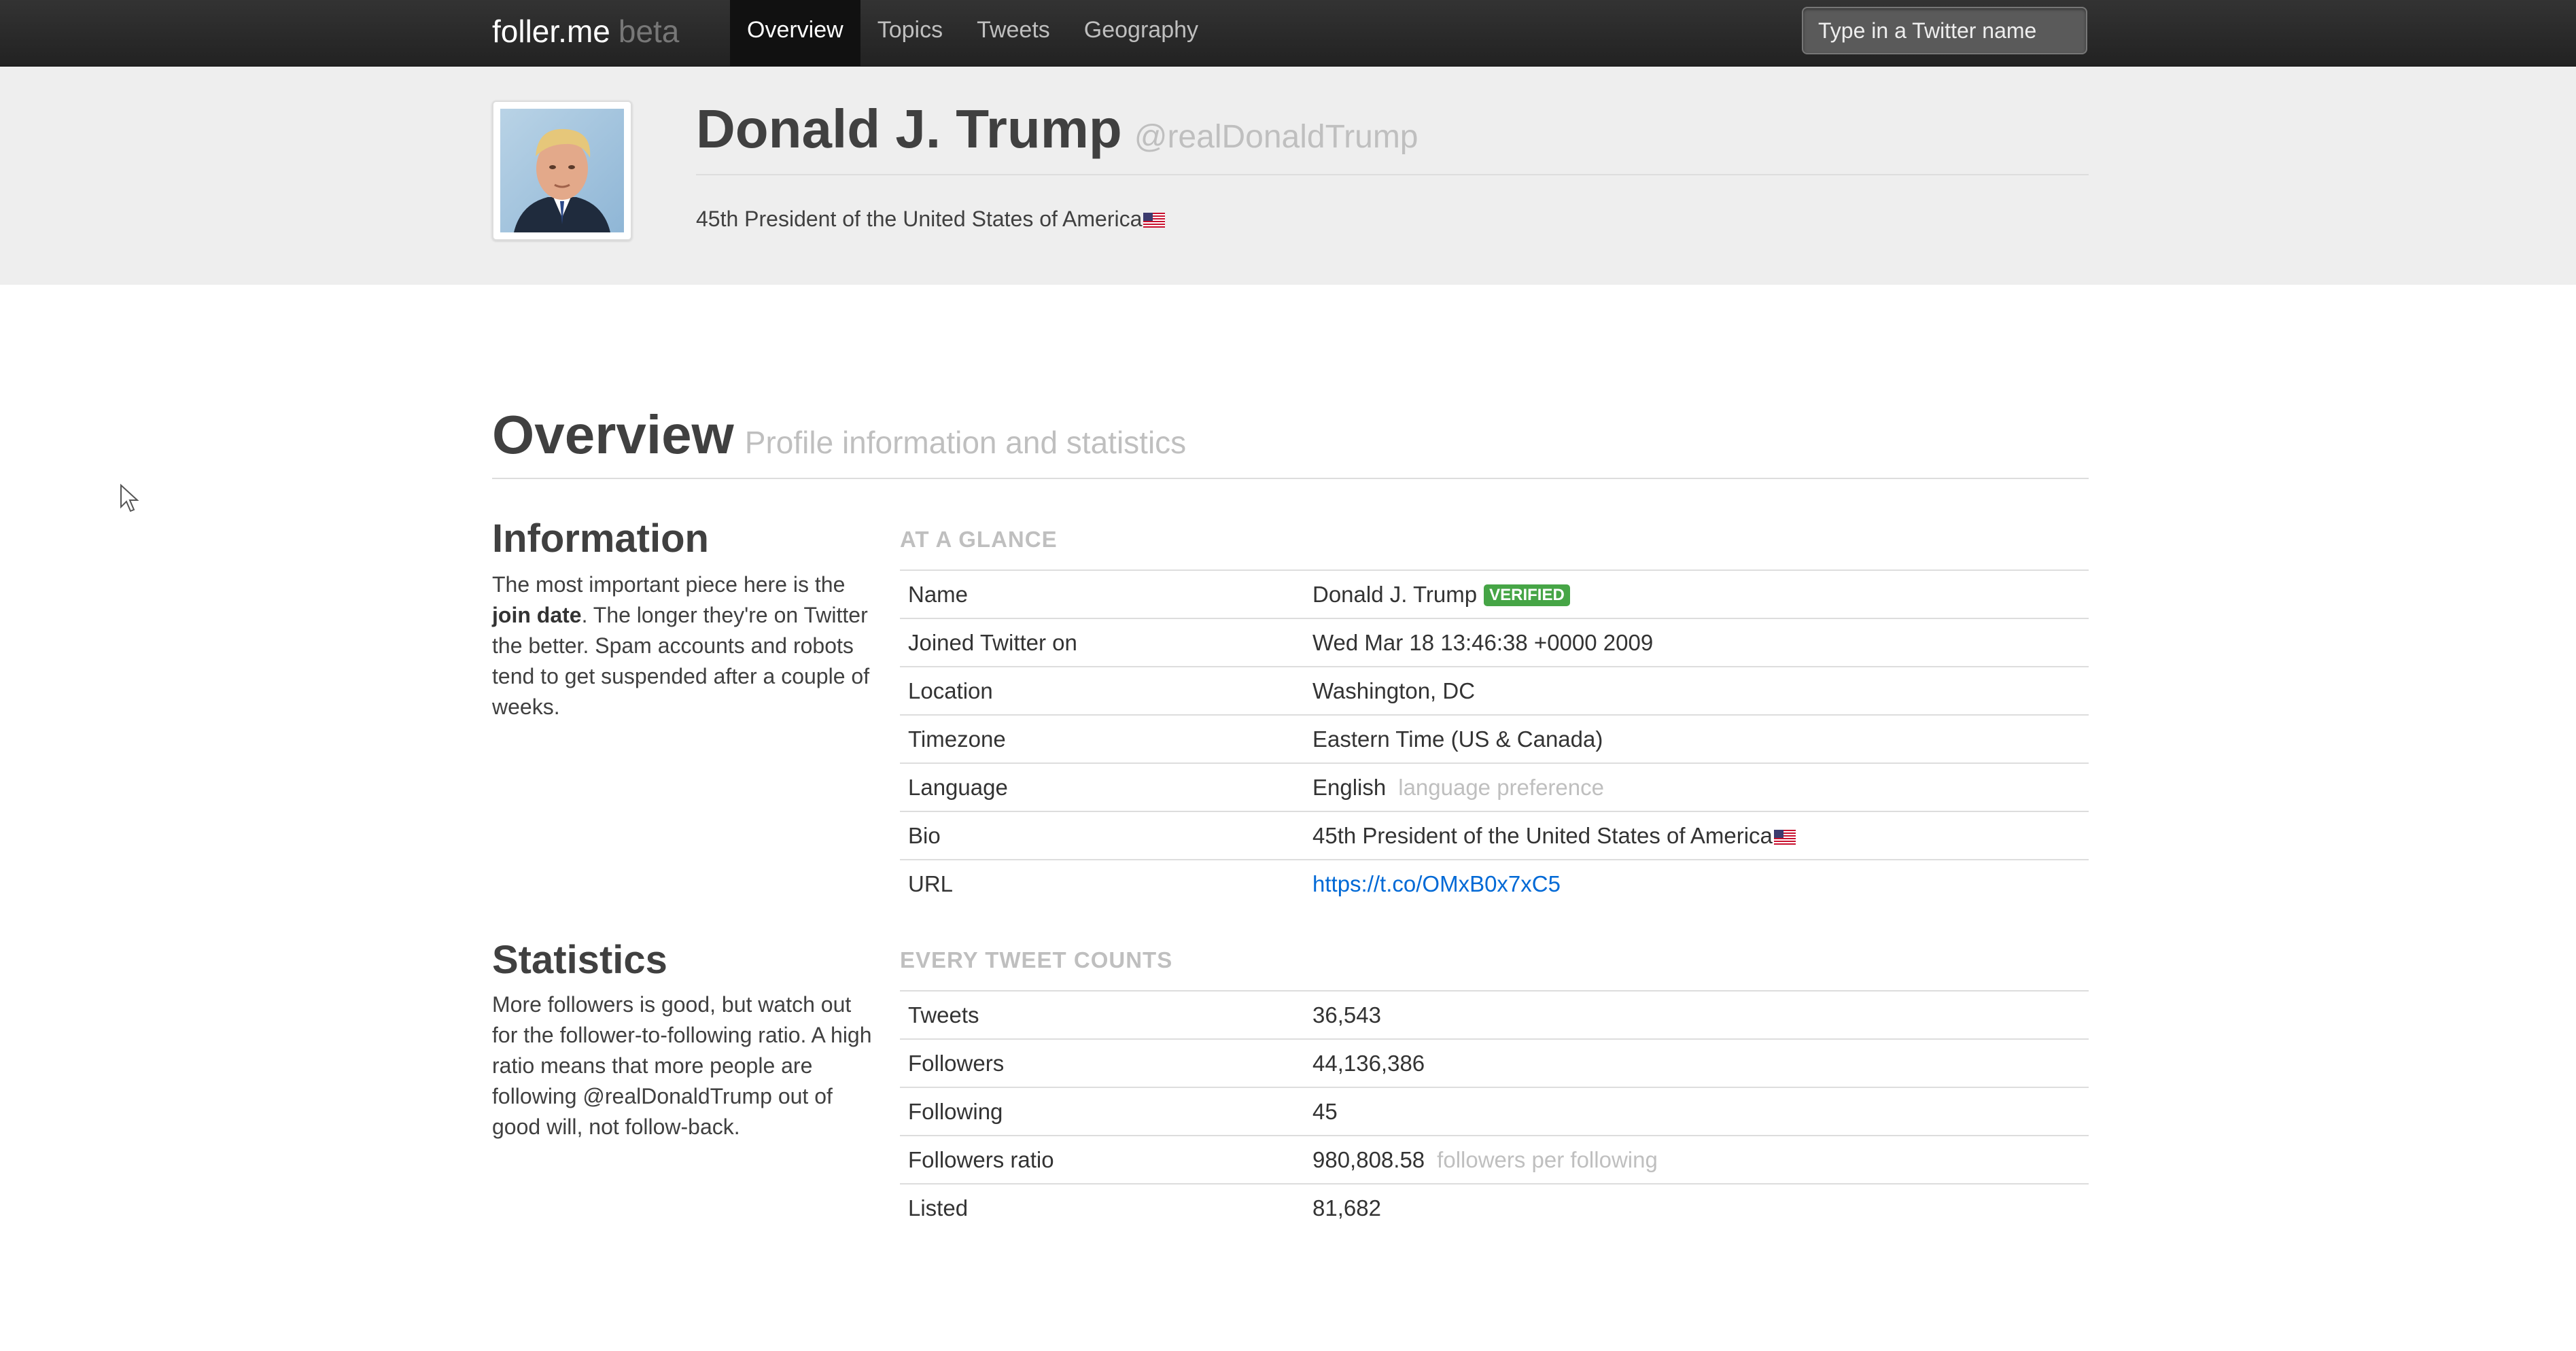  I want to click on row-value-location: Washington, DC, so click(1696, 690).